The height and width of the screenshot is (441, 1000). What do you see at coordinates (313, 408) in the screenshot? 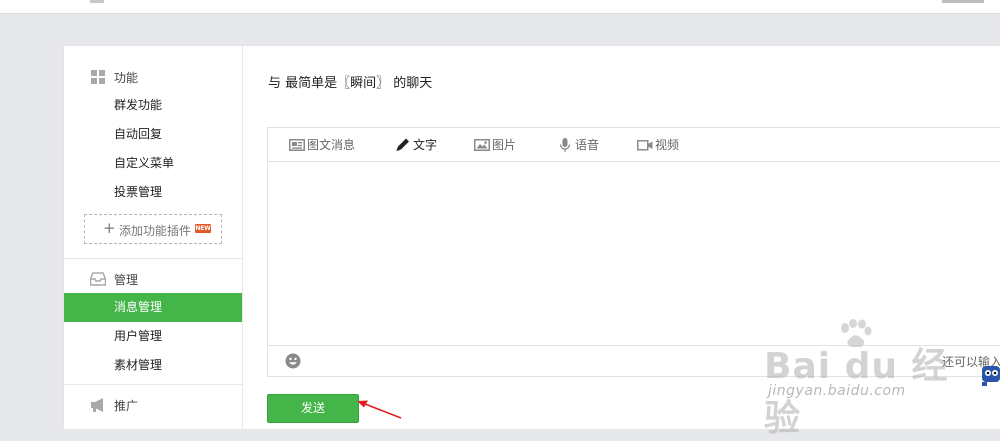
I see `send-button: 发送` at bounding box center [313, 408].